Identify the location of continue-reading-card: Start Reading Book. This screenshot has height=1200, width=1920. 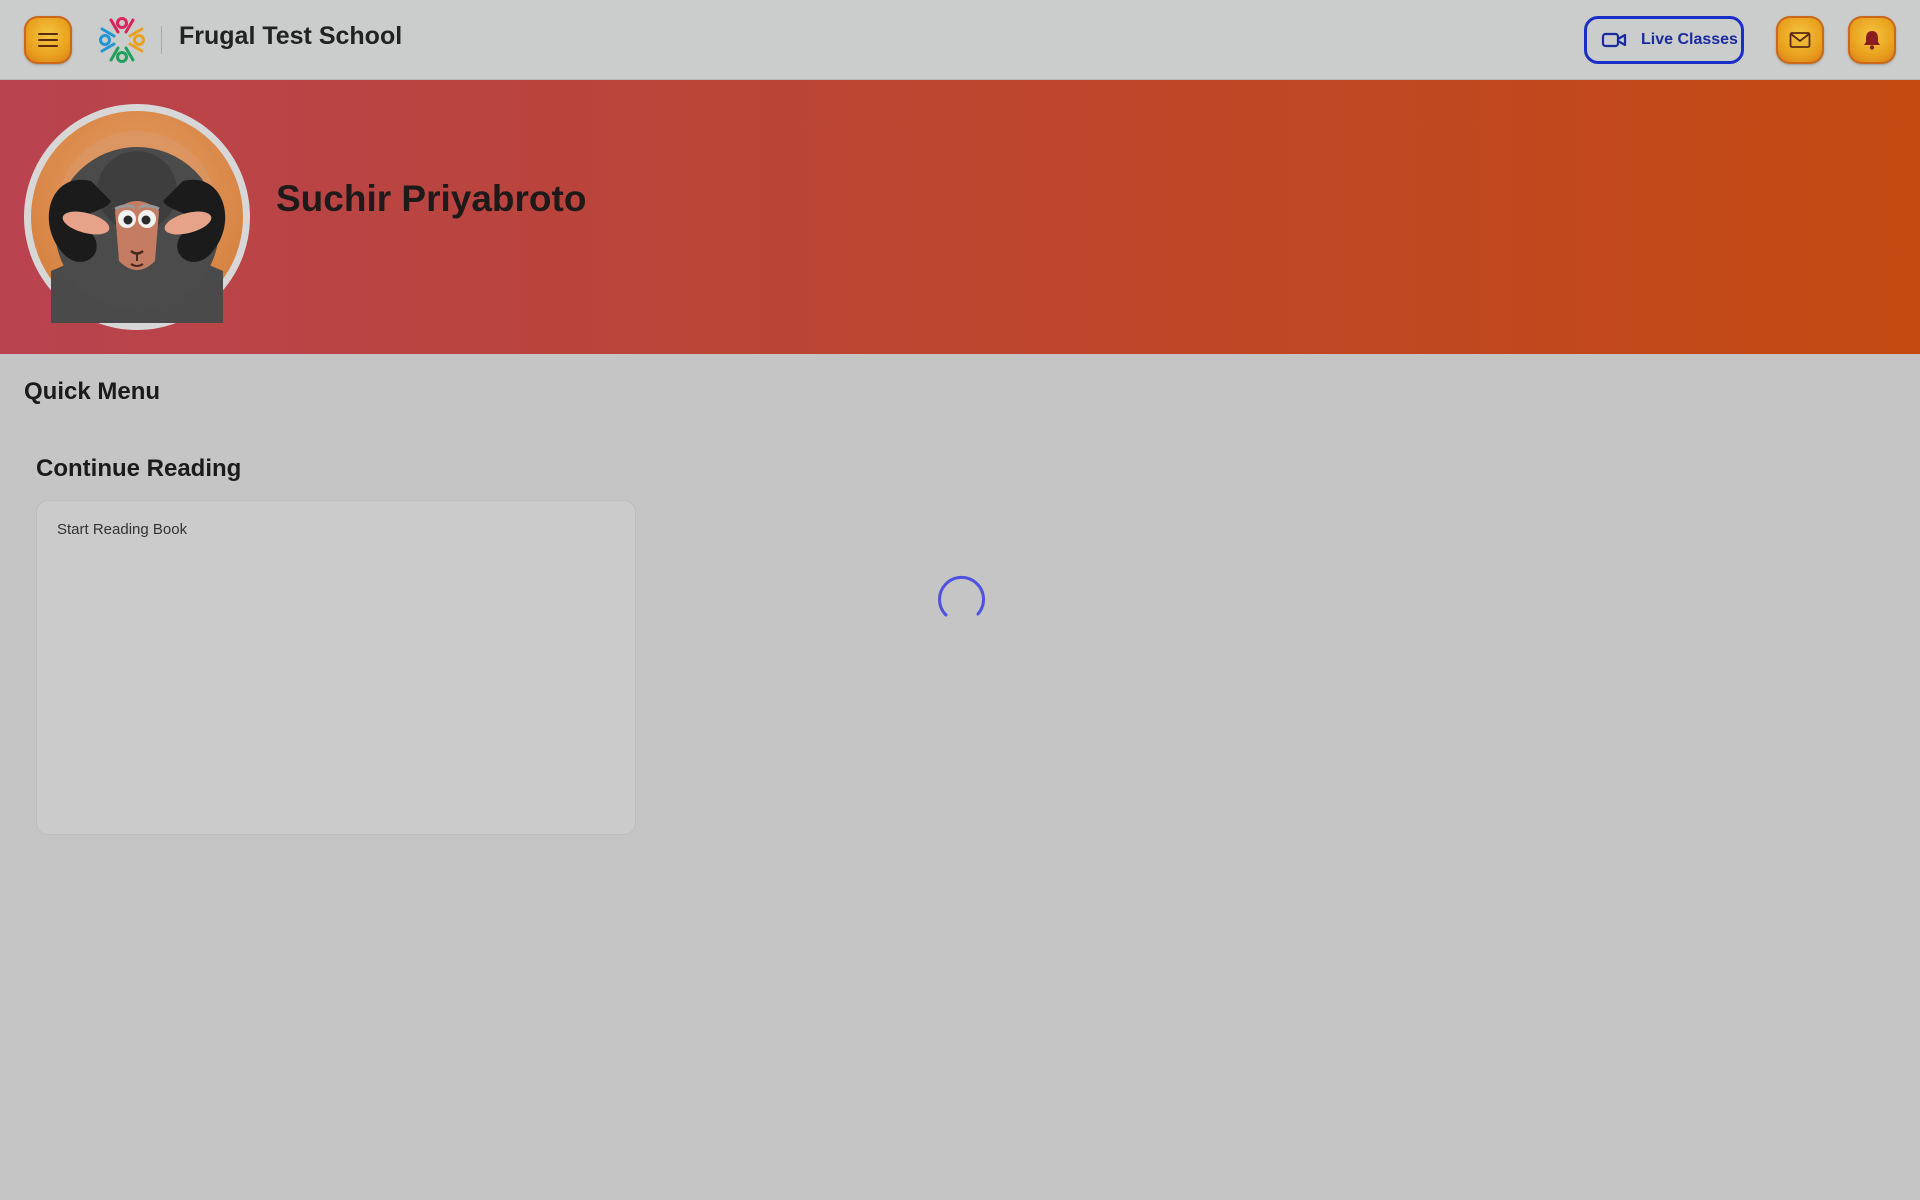
(336, 667).